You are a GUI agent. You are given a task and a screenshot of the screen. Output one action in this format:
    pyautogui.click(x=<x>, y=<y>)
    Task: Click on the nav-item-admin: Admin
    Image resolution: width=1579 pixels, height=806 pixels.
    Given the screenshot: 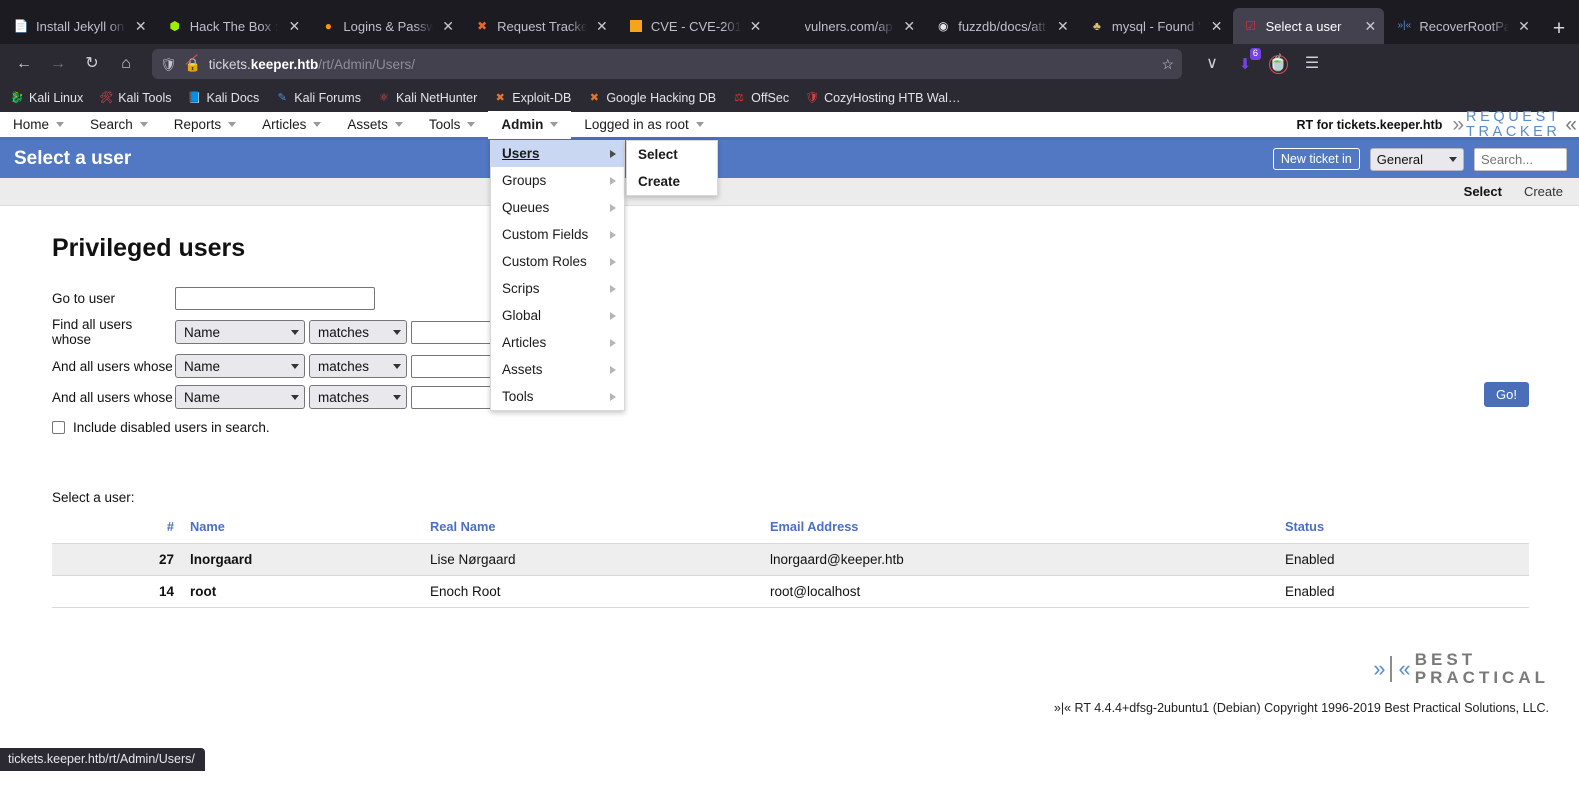 What is the action you would take?
    pyautogui.click(x=530, y=124)
    